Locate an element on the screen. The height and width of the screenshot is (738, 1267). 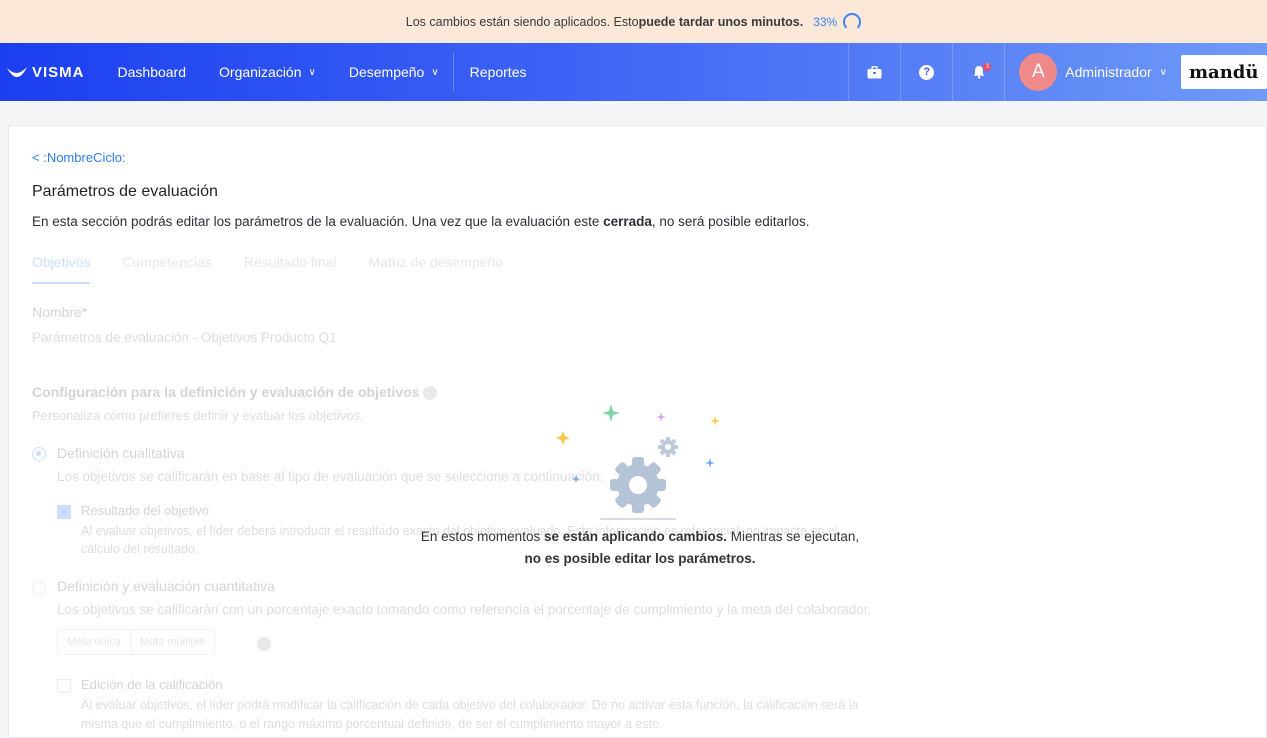
tab-objetivos: Objetivos is located at coordinates (61, 269).